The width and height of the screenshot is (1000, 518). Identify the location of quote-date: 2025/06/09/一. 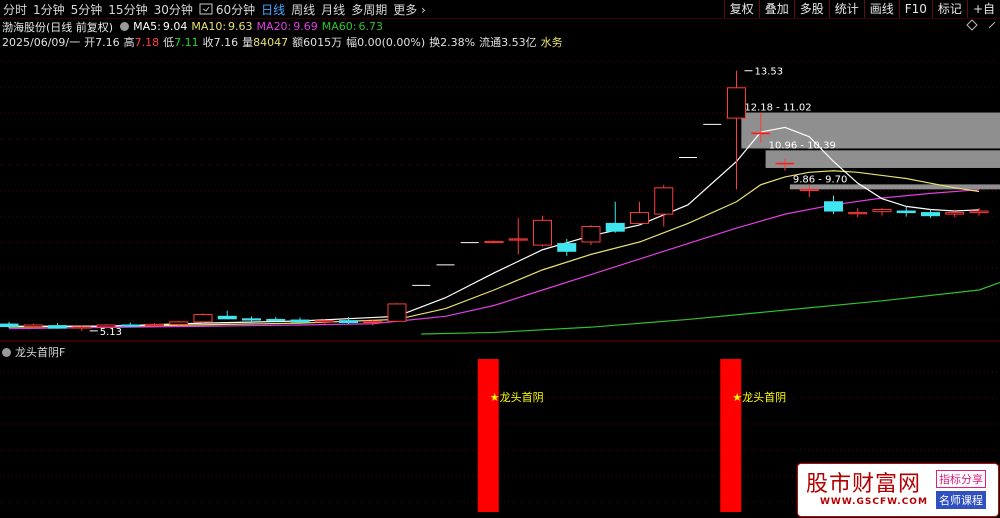
(41, 42).